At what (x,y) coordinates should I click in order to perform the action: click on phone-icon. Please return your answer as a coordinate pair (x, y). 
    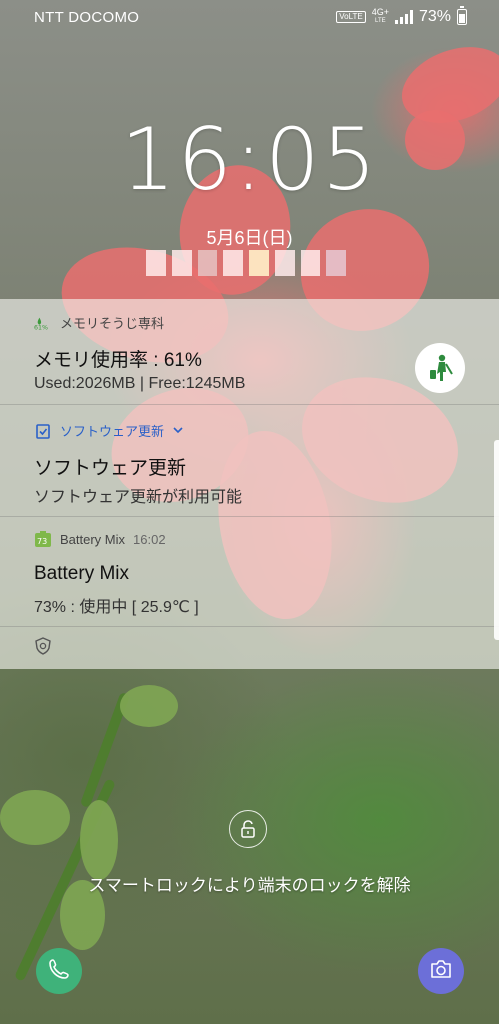
    Looking at the image, I should click on (59, 971).